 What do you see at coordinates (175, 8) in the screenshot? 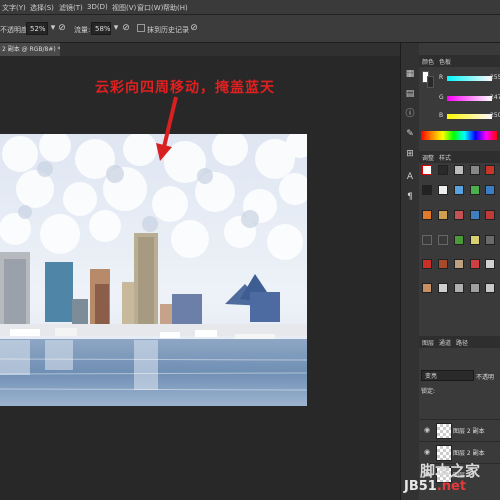
I see `menu-item-help: 帮助(H)` at bounding box center [175, 8].